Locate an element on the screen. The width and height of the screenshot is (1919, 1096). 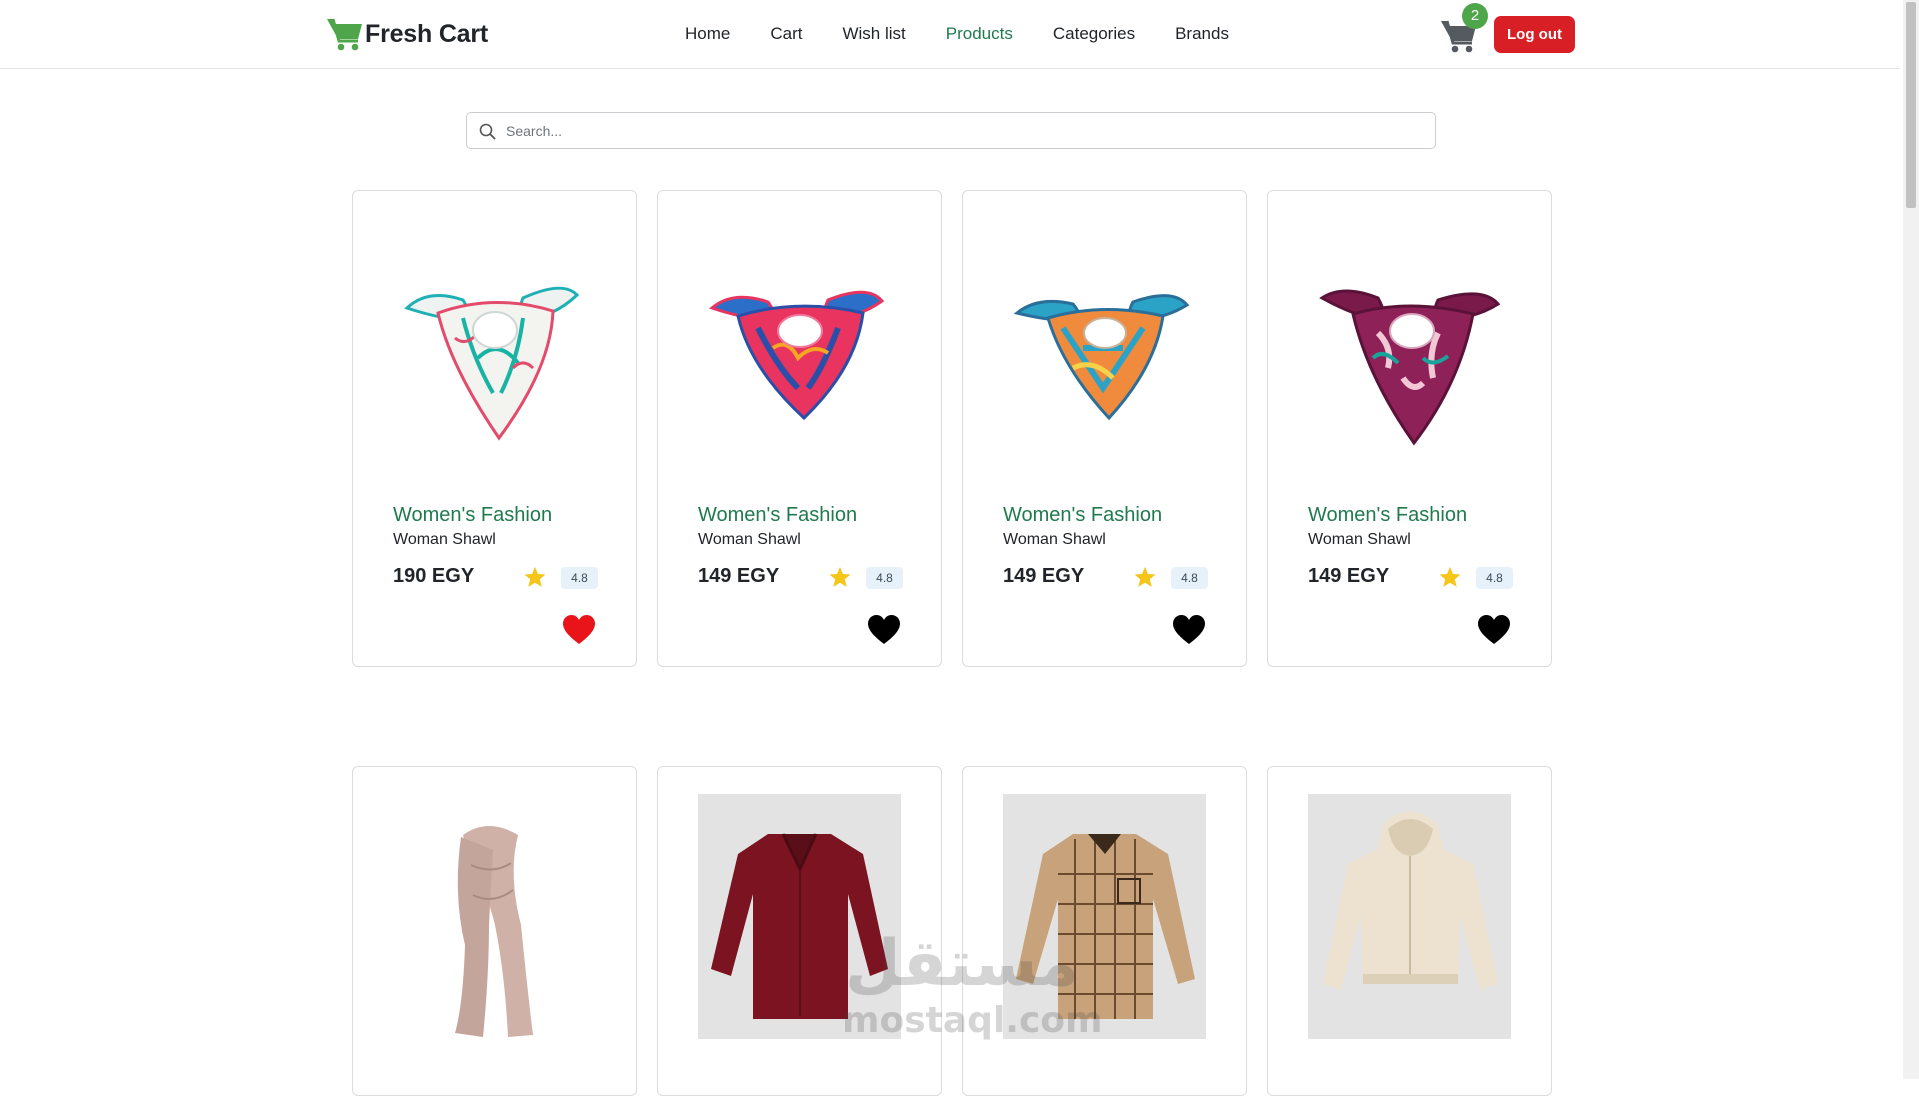
nav-link-home: Home is located at coordinates (707, 34).